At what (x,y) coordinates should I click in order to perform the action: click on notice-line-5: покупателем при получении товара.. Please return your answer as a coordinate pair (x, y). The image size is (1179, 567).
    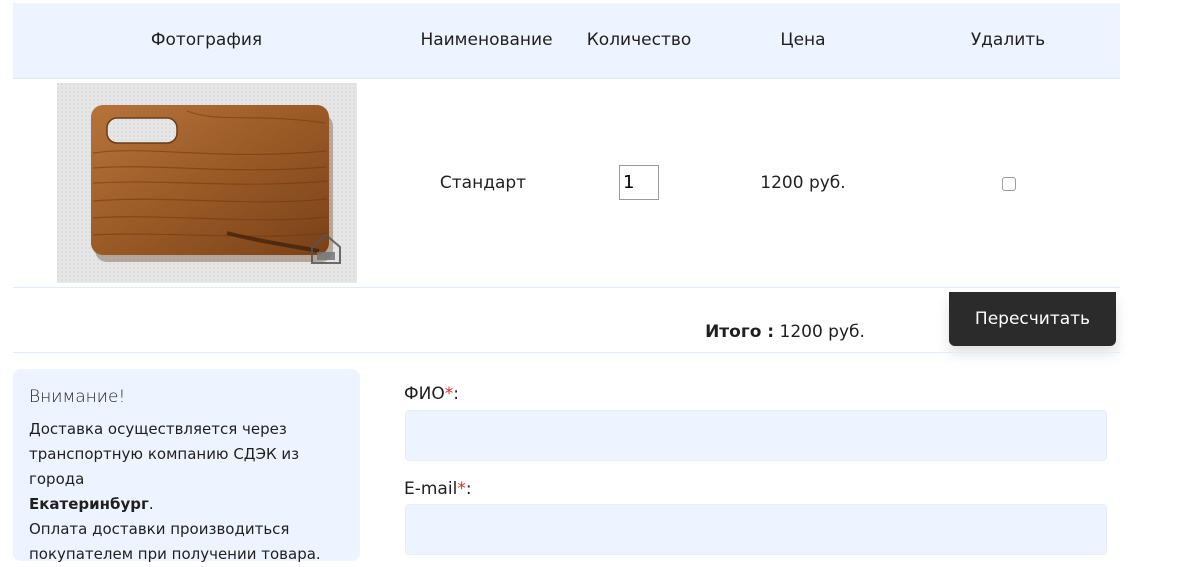
    Looking at the image, I should click on (175, 554).